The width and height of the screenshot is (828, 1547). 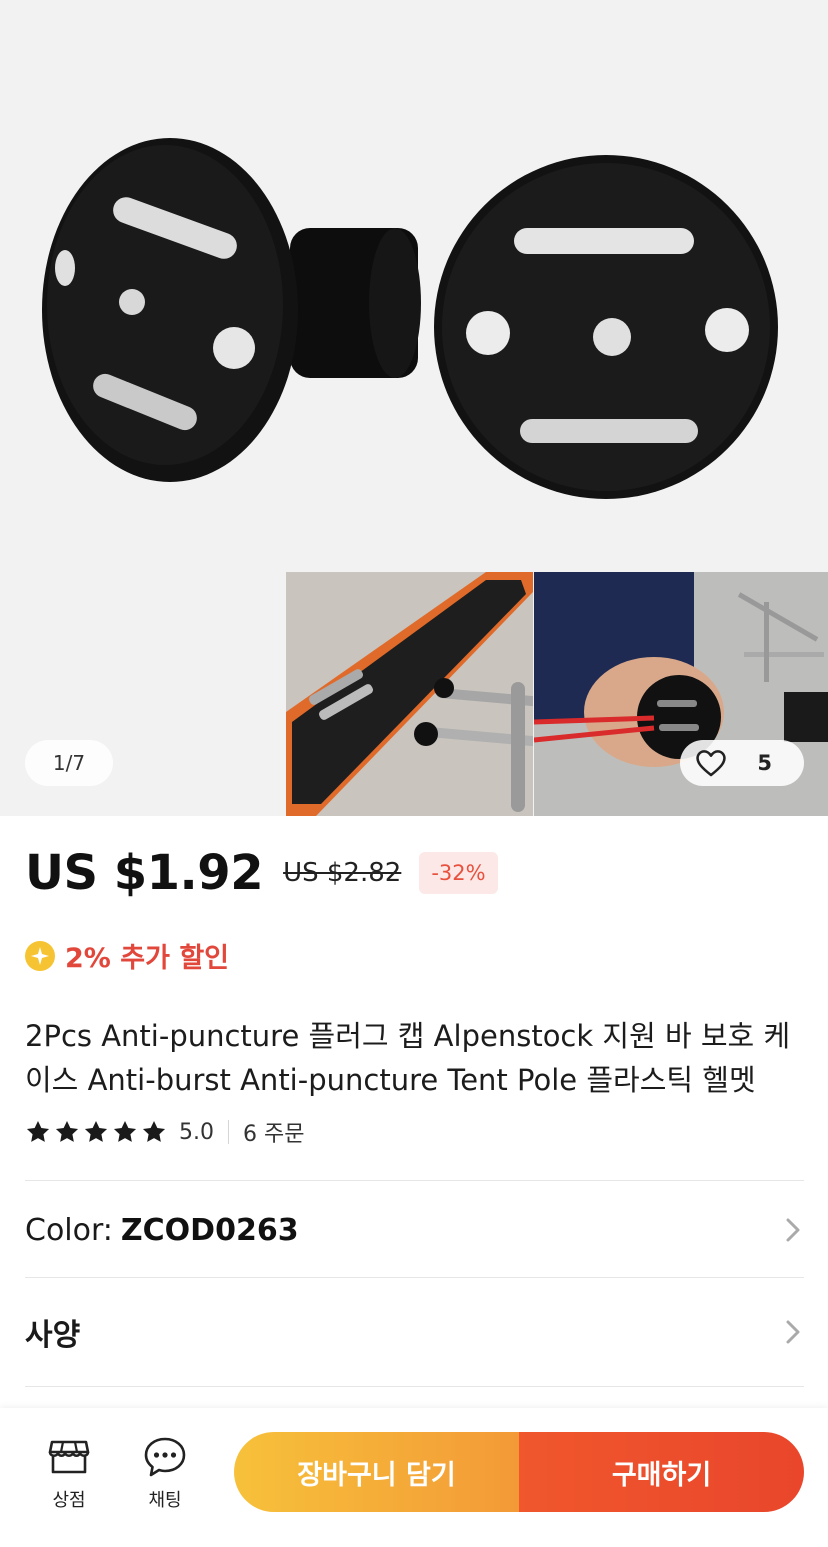 What do you see at coordinates (414, 1230) in the screenshot?
I see `color-option-row: Color: ZCOD0263` at bounding box center [414, 1230].